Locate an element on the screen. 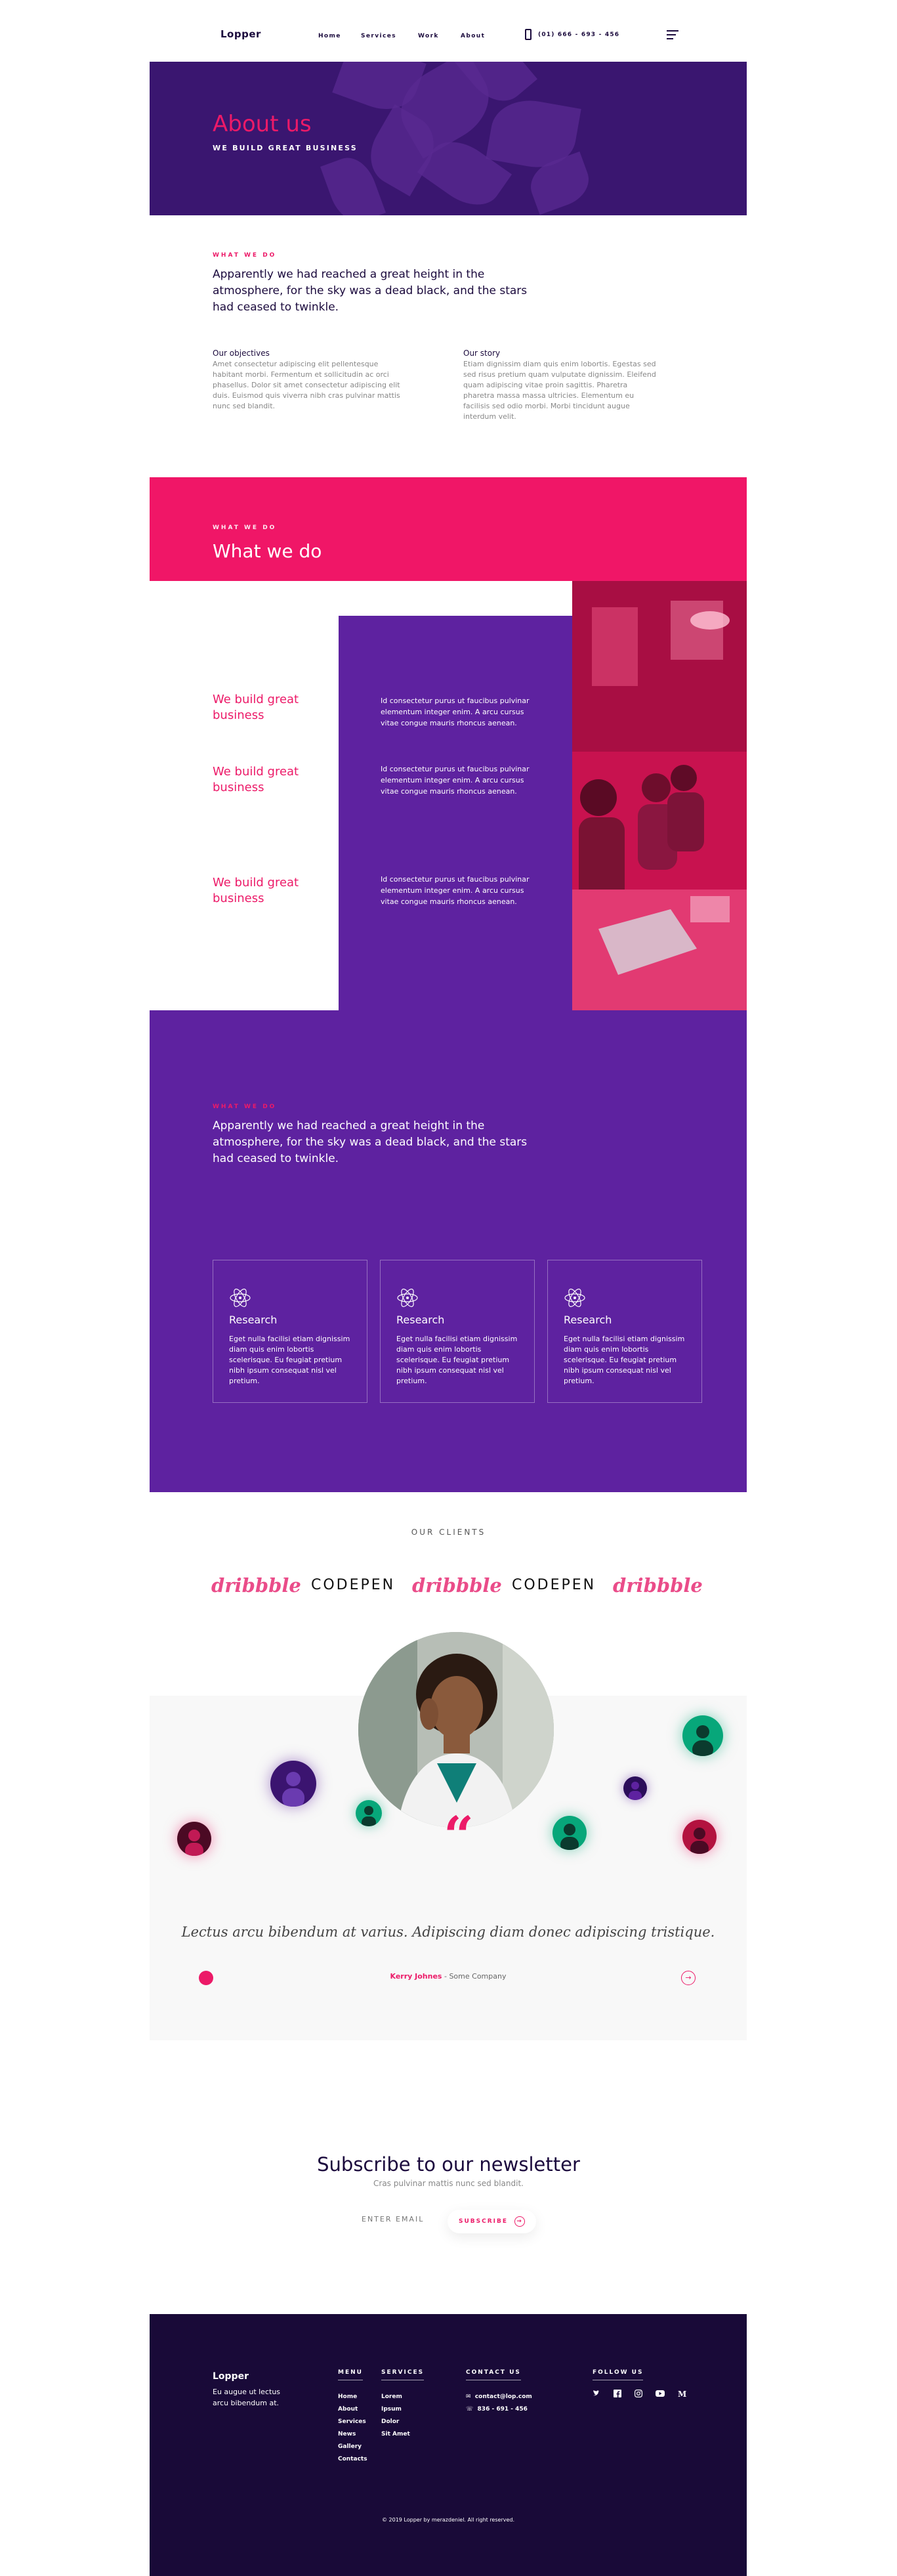 Image resolution: width=897 pixels, height=2576 pixels. intro-eyebrow: WHAT WE DO is located at coordinates (245, 255).